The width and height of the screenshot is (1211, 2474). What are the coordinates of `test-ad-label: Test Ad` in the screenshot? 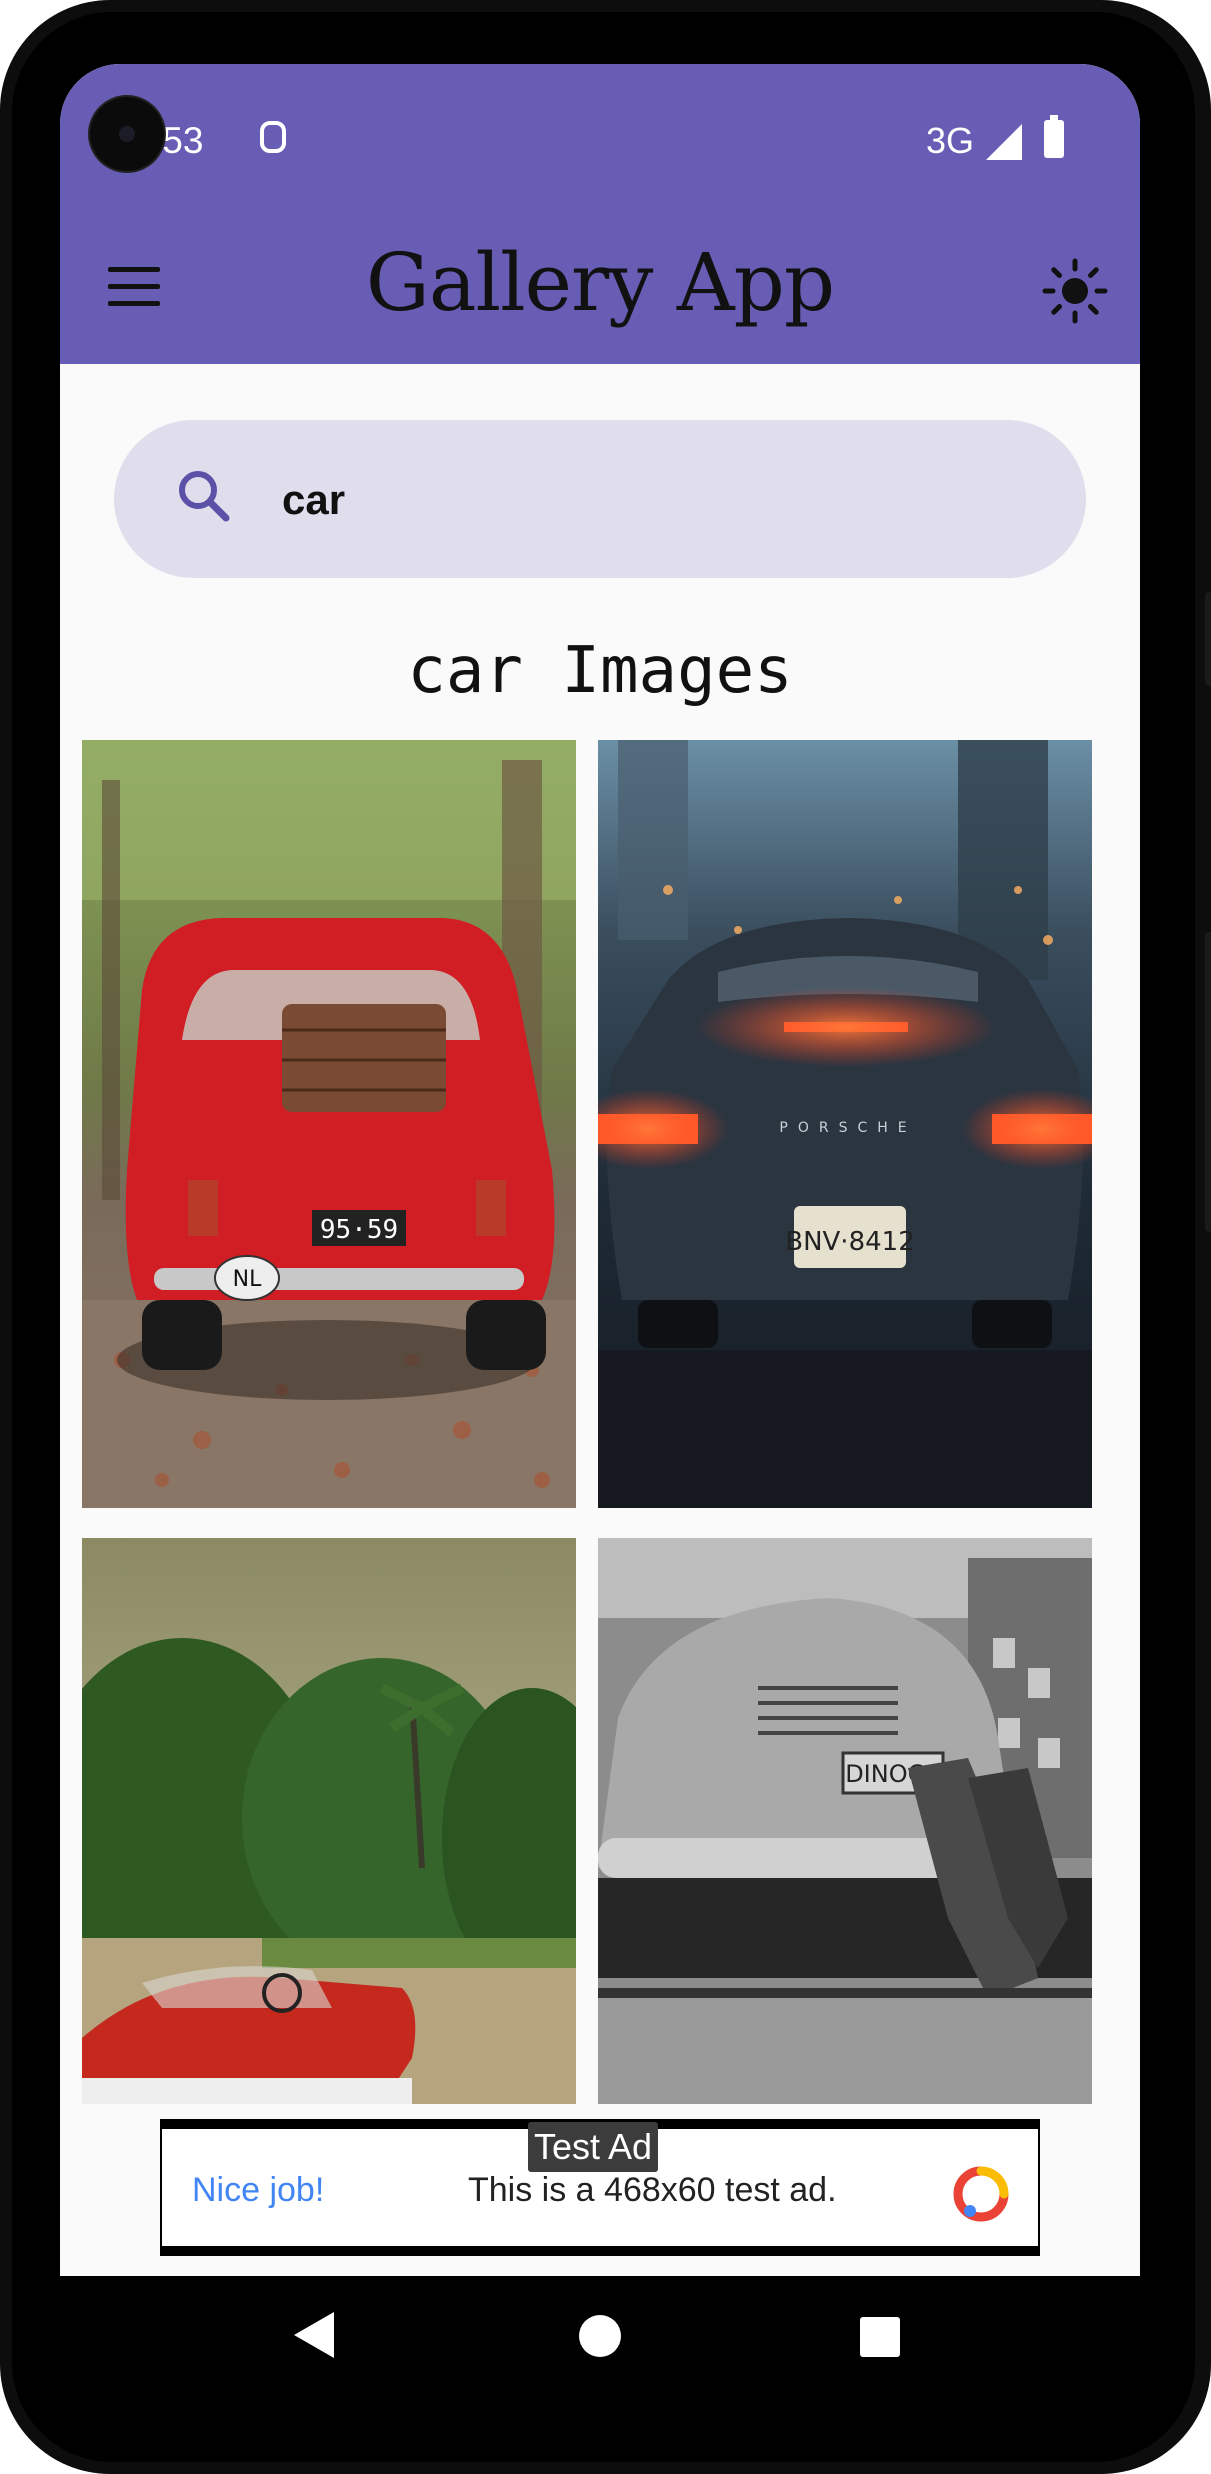 It's located at (593, 2147).